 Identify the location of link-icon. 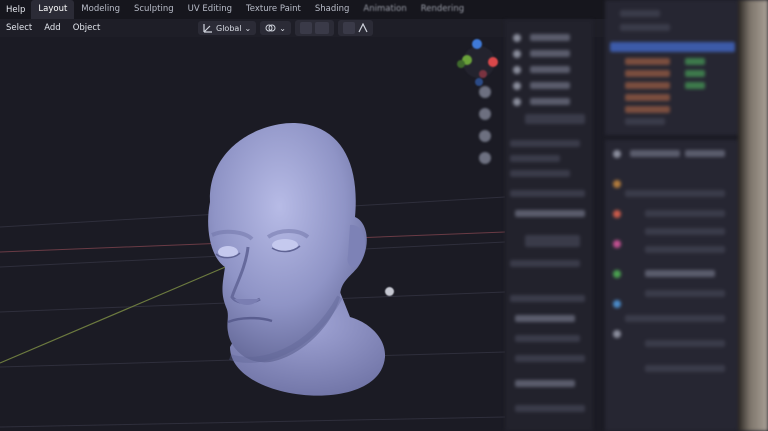
(270, 28).